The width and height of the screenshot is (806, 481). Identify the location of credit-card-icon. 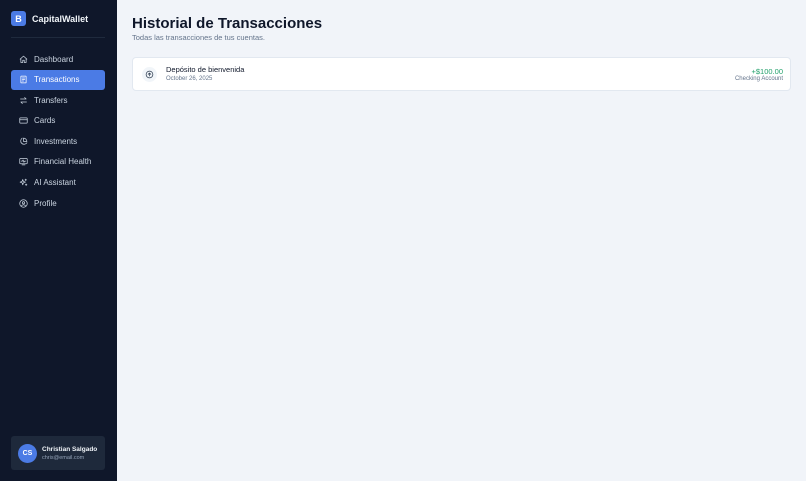
(23, 120).